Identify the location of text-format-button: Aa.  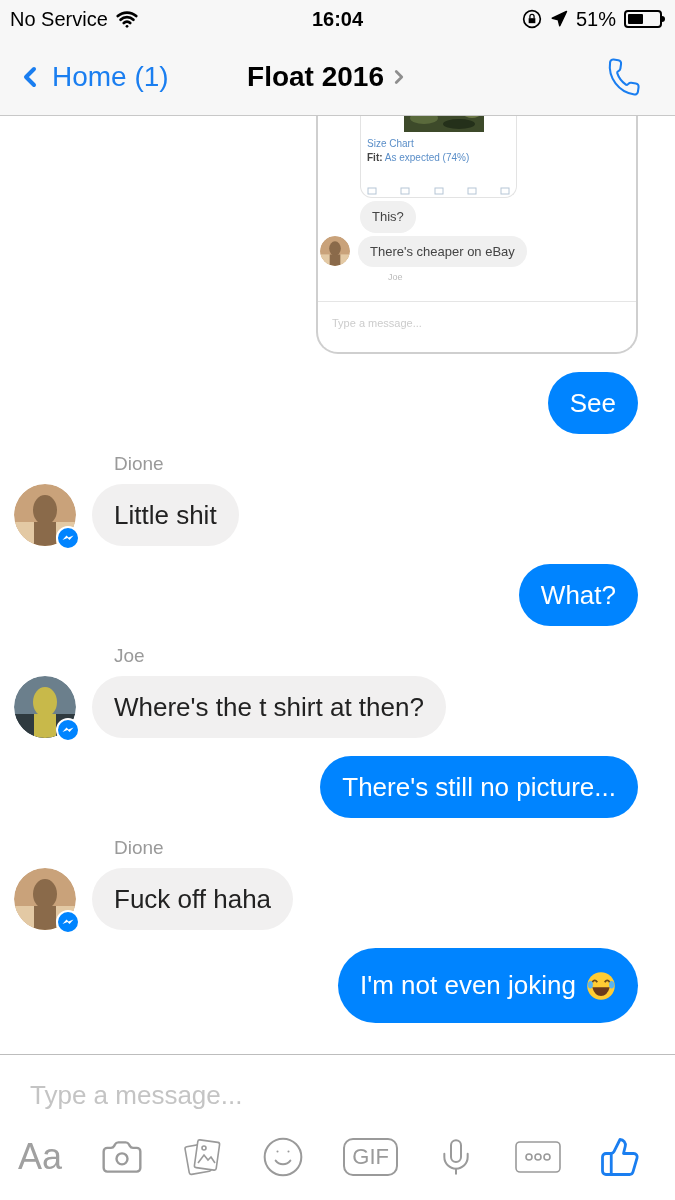
(40, 1157).